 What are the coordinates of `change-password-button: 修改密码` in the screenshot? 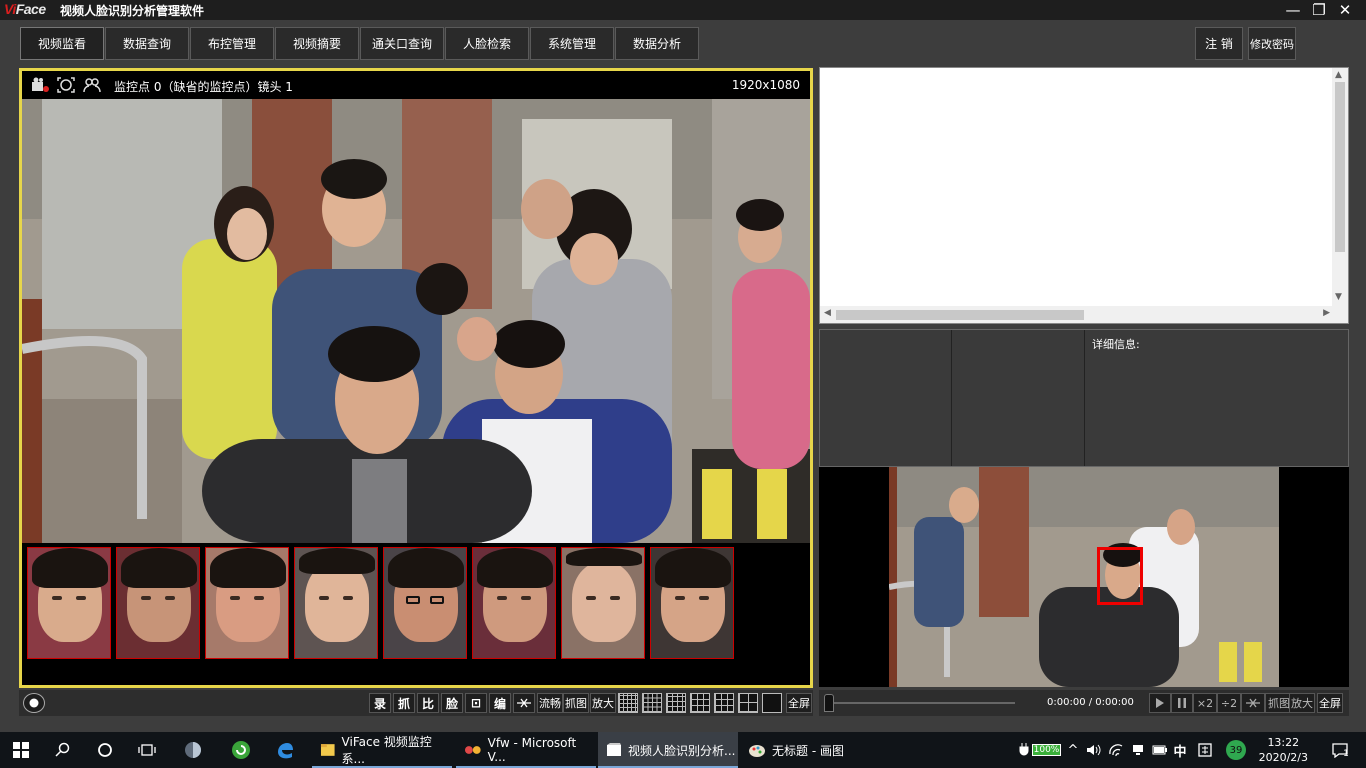 It's located at (1272, 43).